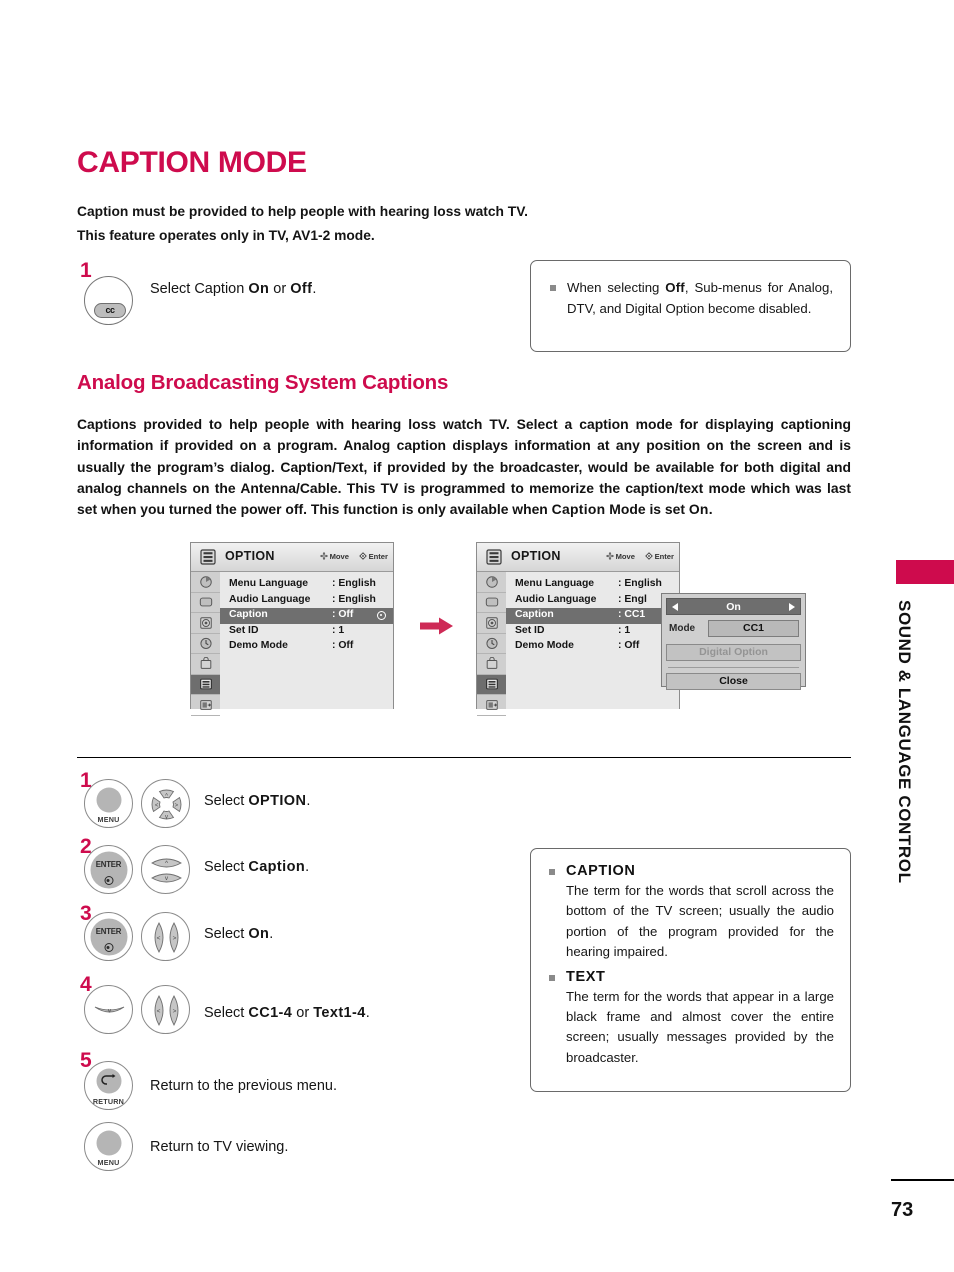  What do you see at coordinates (624, 630) in the screenshot?
I see `osd-row-value: : 1` at bounding box center [624, 630].